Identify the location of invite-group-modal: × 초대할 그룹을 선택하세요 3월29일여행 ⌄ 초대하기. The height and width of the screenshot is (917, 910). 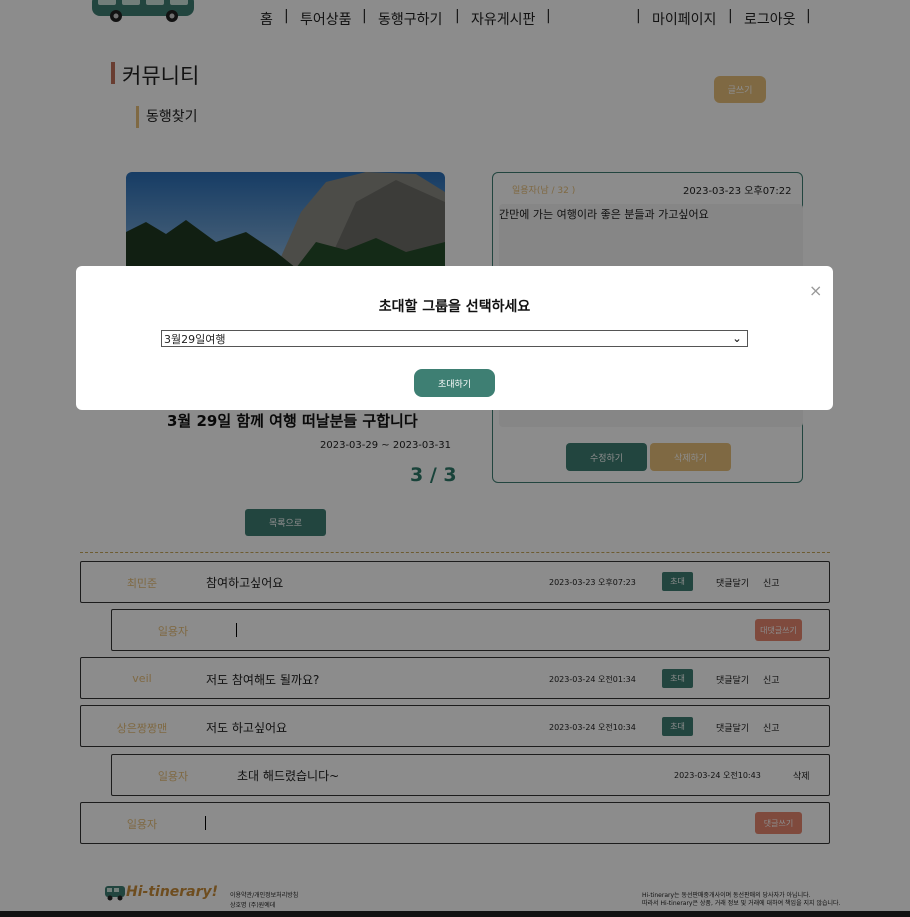
(454, 338).